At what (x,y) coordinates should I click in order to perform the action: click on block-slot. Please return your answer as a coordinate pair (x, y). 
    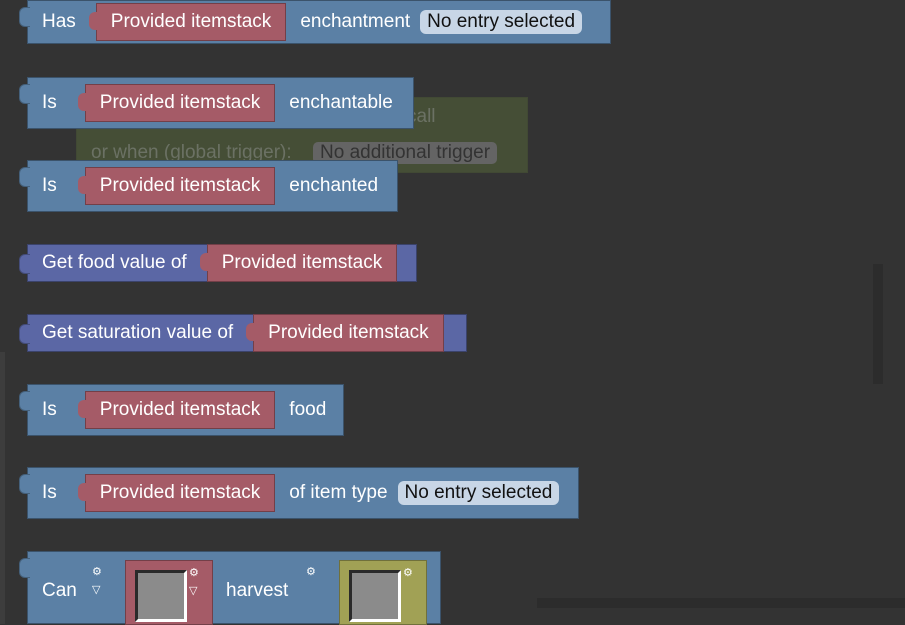
    Looking at the image, I should click on (375, 596).